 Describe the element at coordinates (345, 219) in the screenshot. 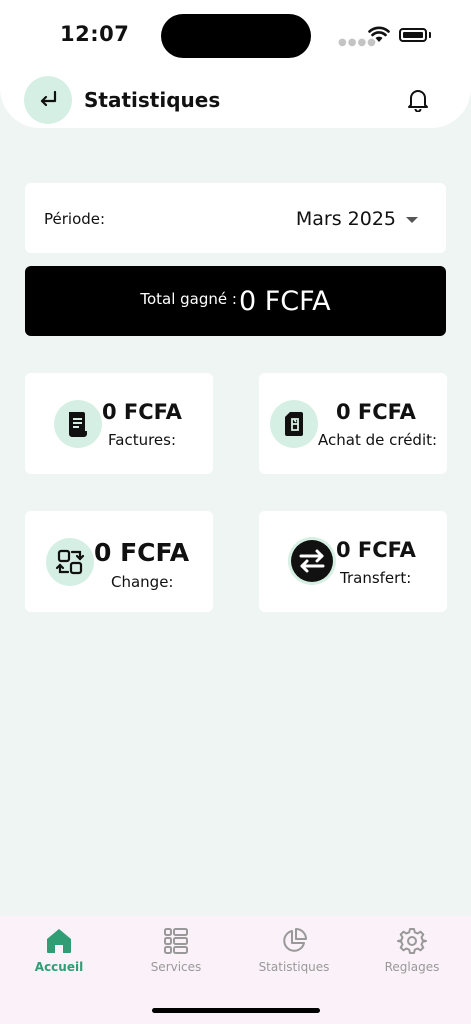

I see `period-value: Mars 2025` at that location.